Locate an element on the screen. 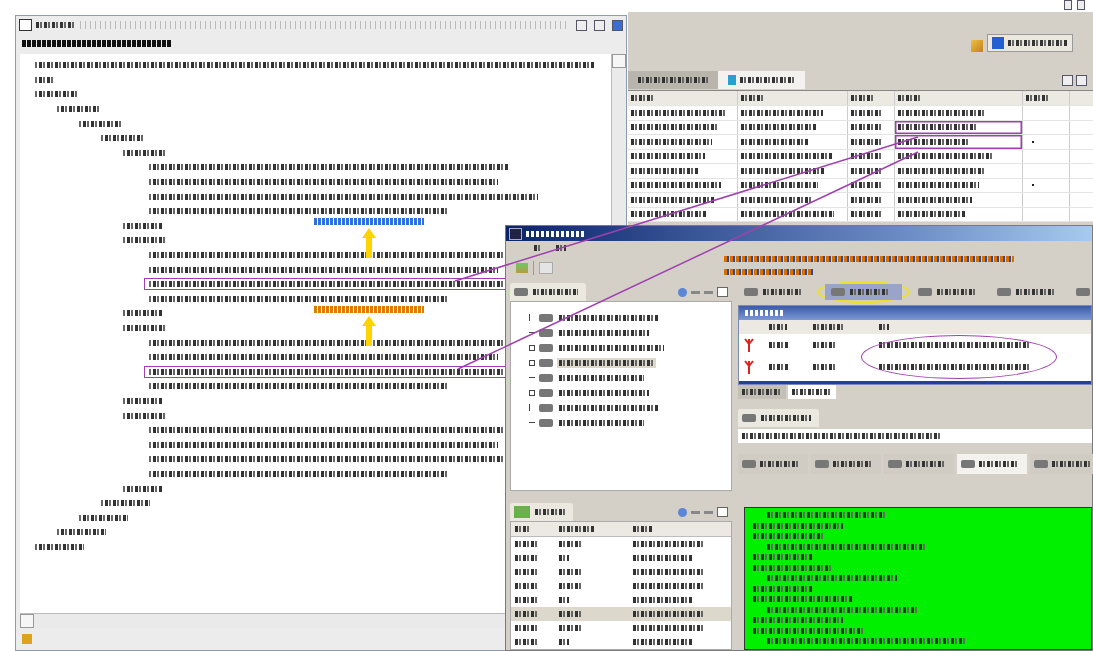 This screenshot has height=651, width=1093. command-field is located at coordinates (915, 436).